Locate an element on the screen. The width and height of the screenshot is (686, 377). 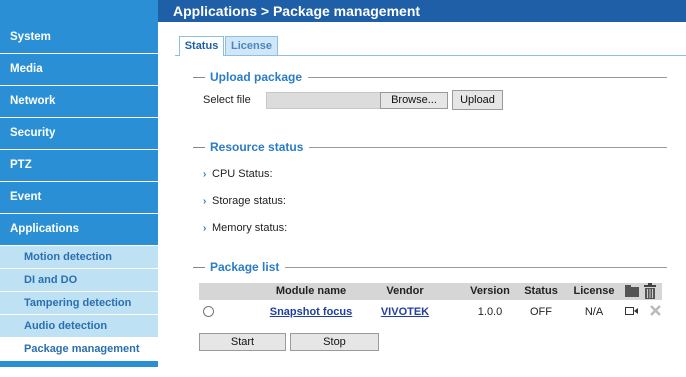
tab-license: License is located at coordinates (251, 46).